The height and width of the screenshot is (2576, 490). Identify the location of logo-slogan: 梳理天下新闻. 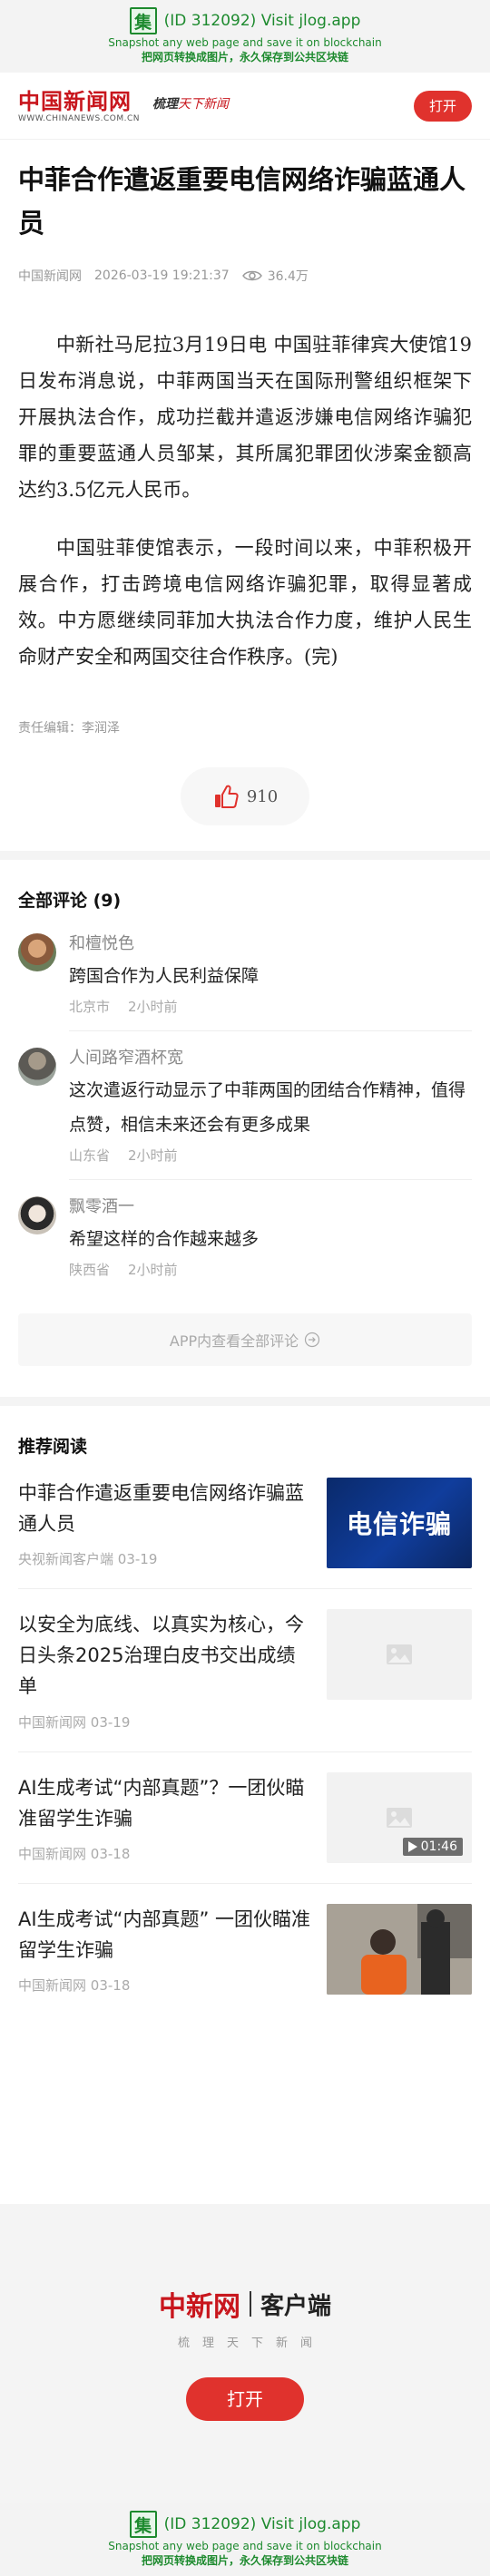
(190, 108).